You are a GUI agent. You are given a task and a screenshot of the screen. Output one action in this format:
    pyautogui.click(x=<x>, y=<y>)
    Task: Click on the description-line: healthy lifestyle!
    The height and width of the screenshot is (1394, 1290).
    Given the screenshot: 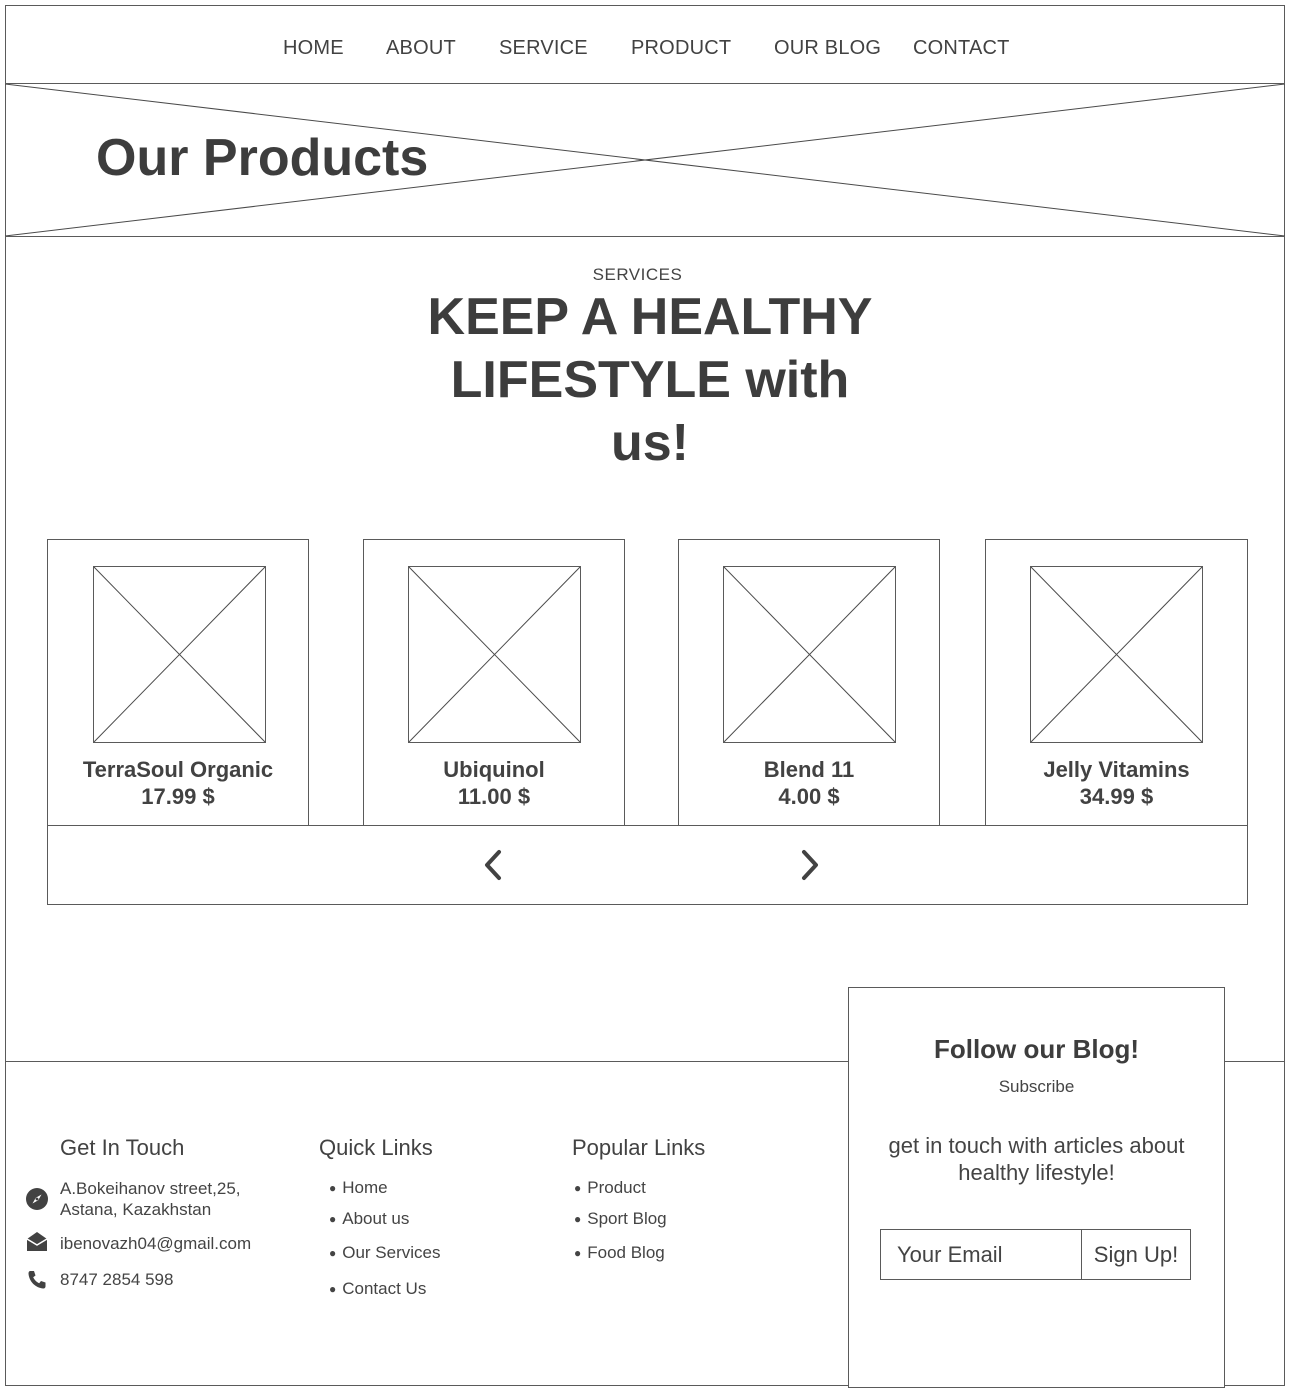 What is the action you would take?
    pyautogui.click(x=1036, y=1172)
    